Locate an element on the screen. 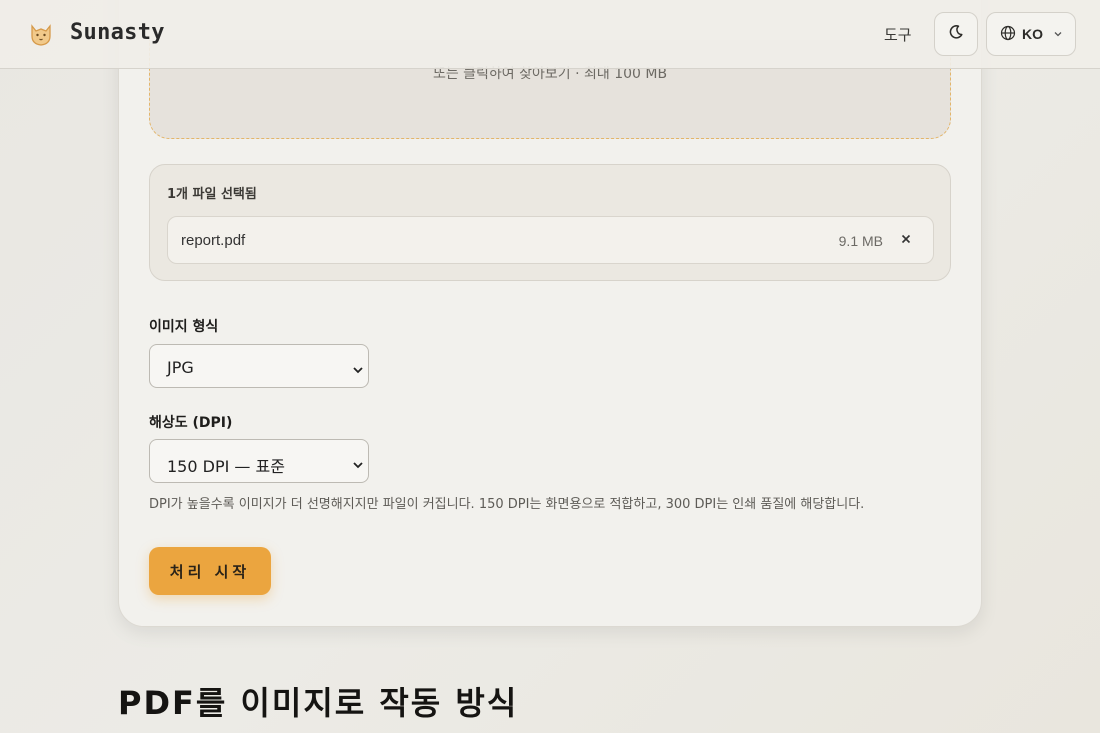 The height and width of the screenshot is (733, 1100). top-header: Sunasty 도구 KO is located at coordinates (550, 34).